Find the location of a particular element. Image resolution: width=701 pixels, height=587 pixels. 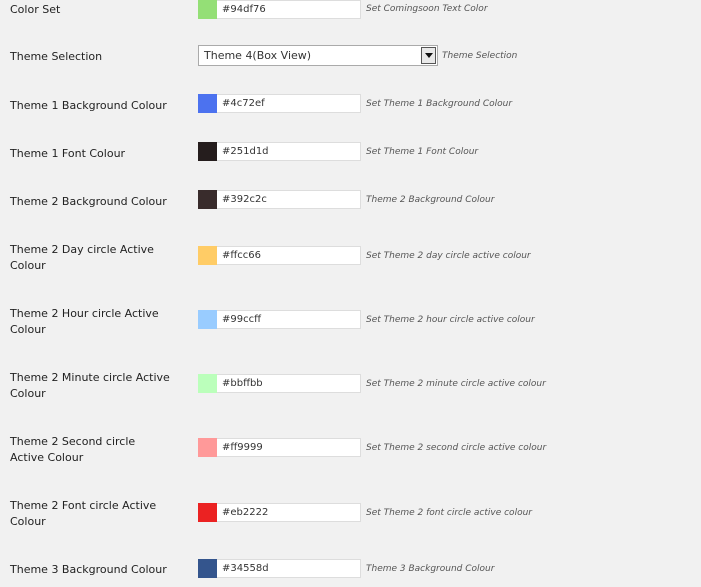

color-value-input: #392c2c is located at coordinates (289, 199).